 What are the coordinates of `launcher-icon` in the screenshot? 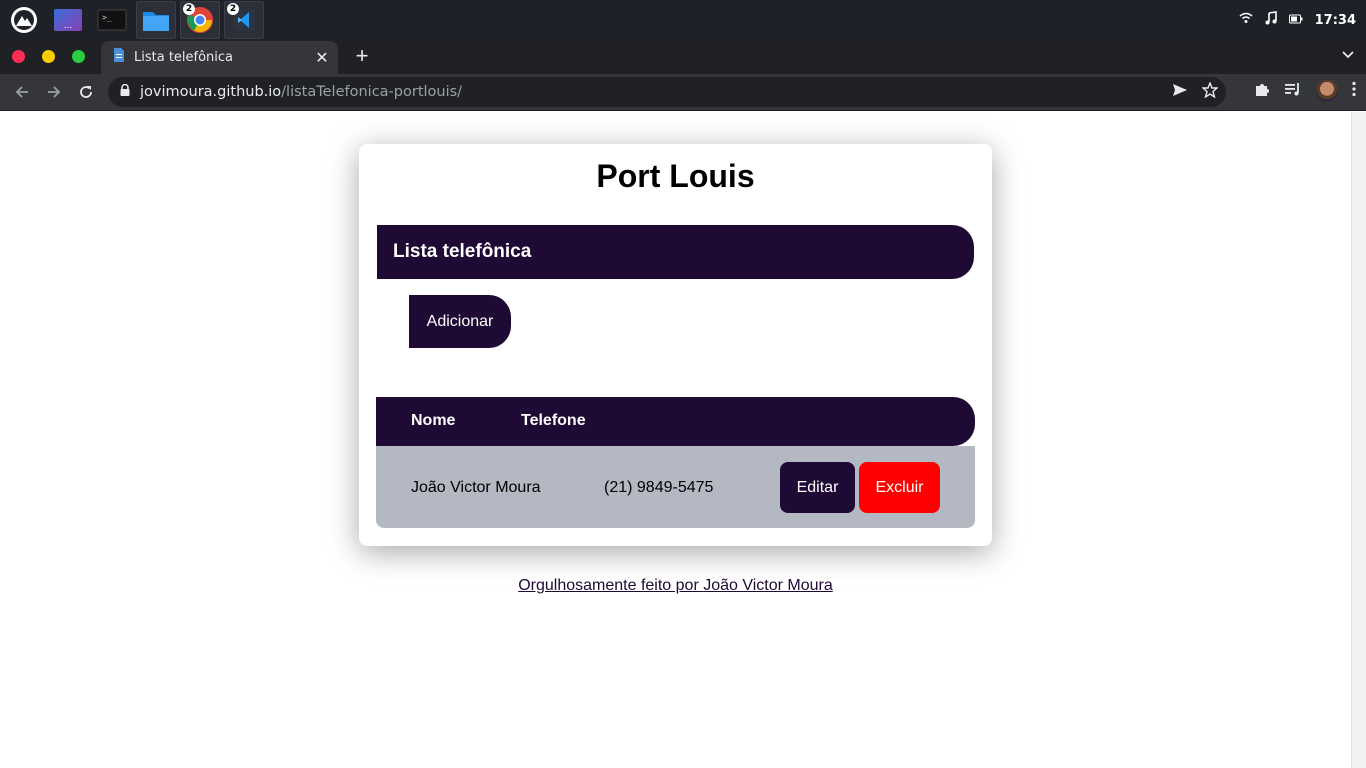 It's located at (24, 20).